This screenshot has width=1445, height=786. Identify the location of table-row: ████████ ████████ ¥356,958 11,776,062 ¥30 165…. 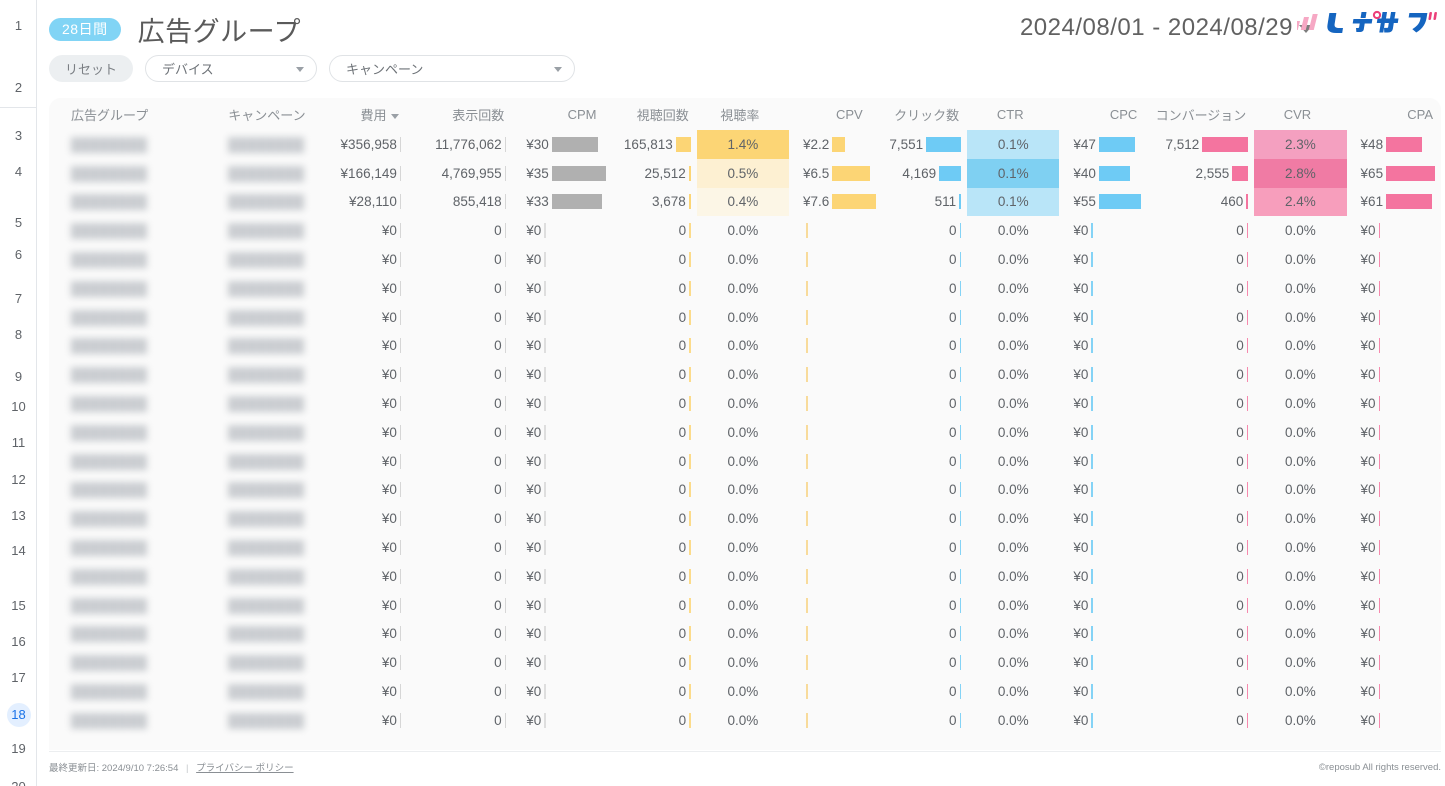
(745, 144).